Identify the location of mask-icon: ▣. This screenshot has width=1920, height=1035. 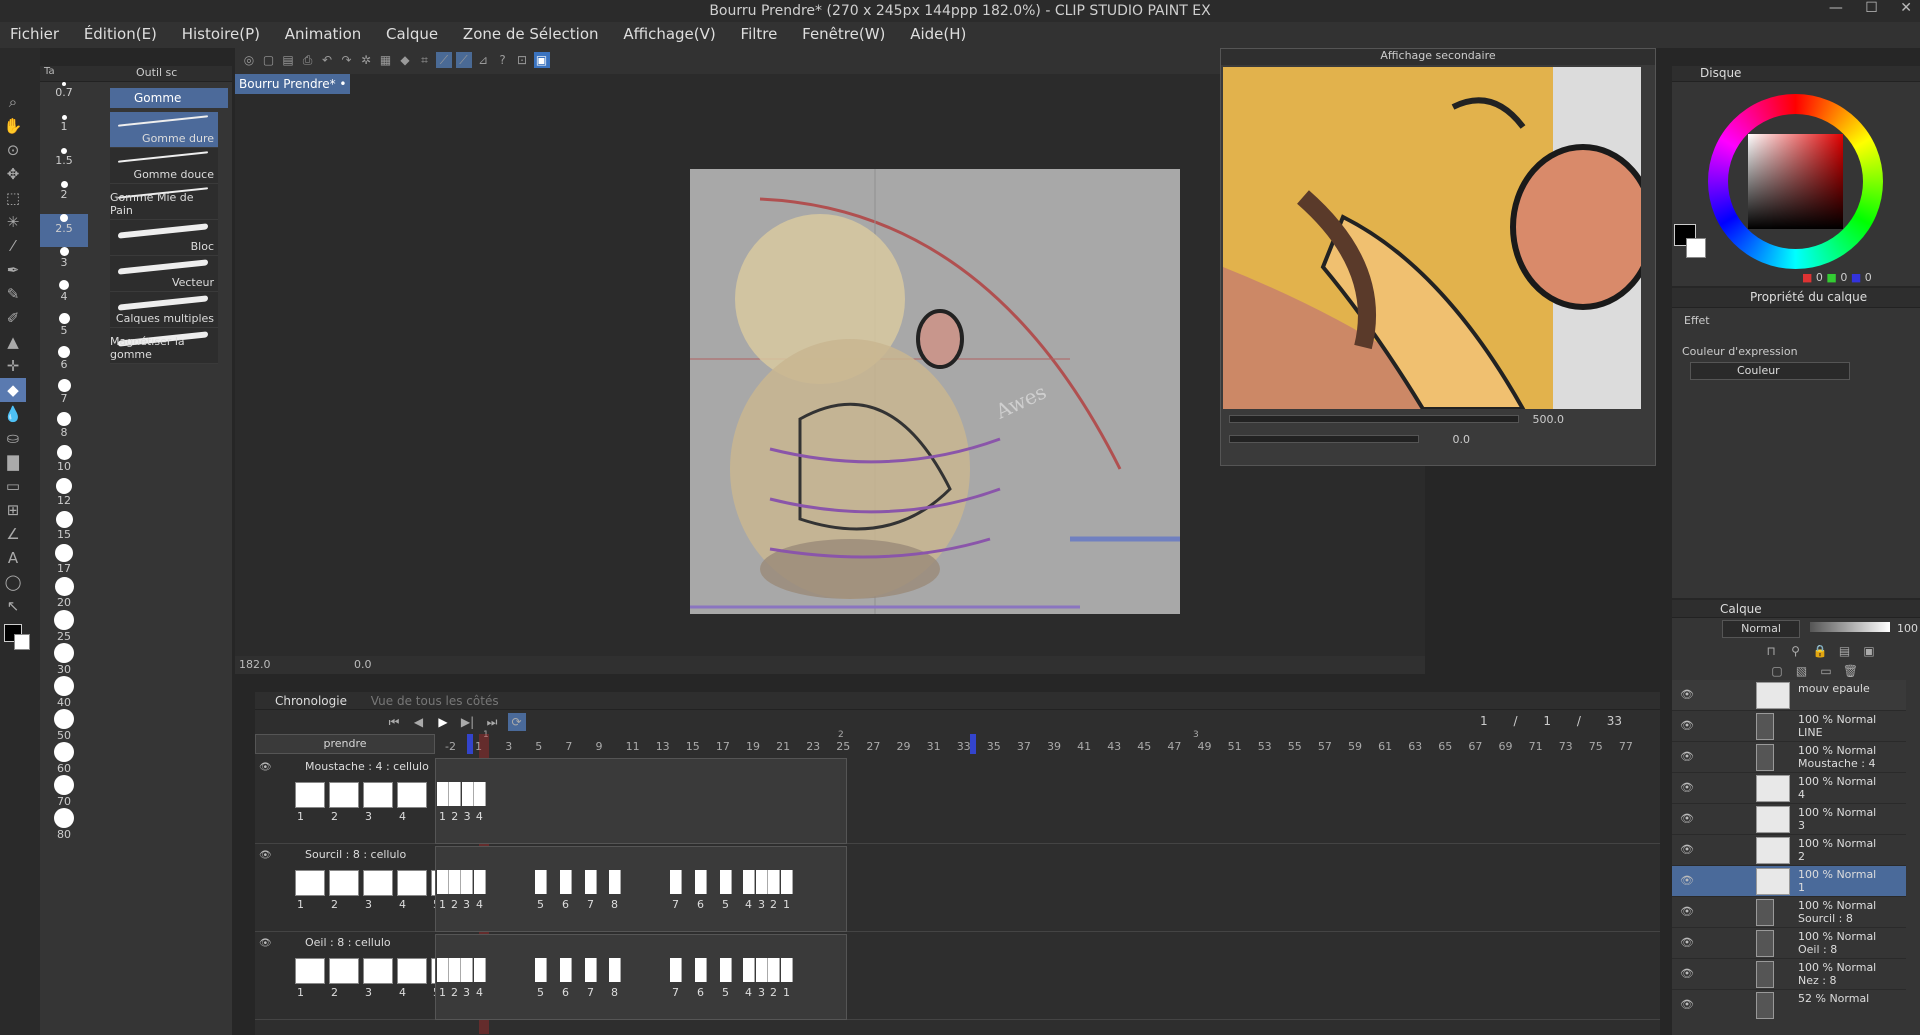
(1869, 651).